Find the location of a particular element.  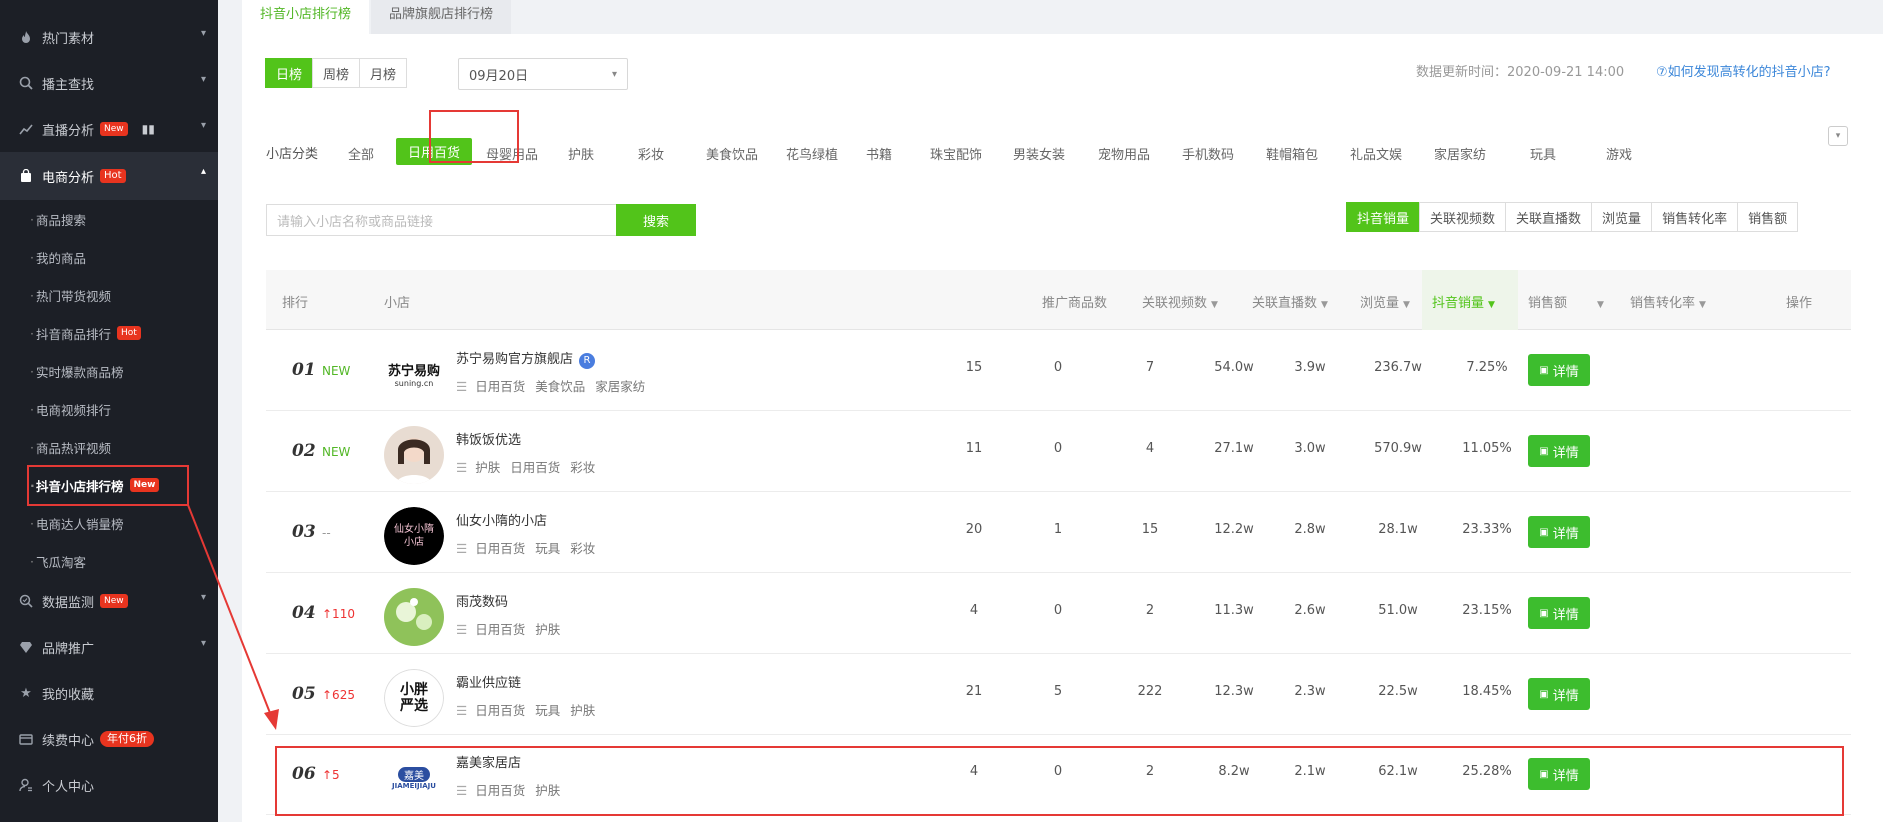

sidebar-sub-shop-ranking: 抖音小店排行榜 New is located at coordinates (109, 485).